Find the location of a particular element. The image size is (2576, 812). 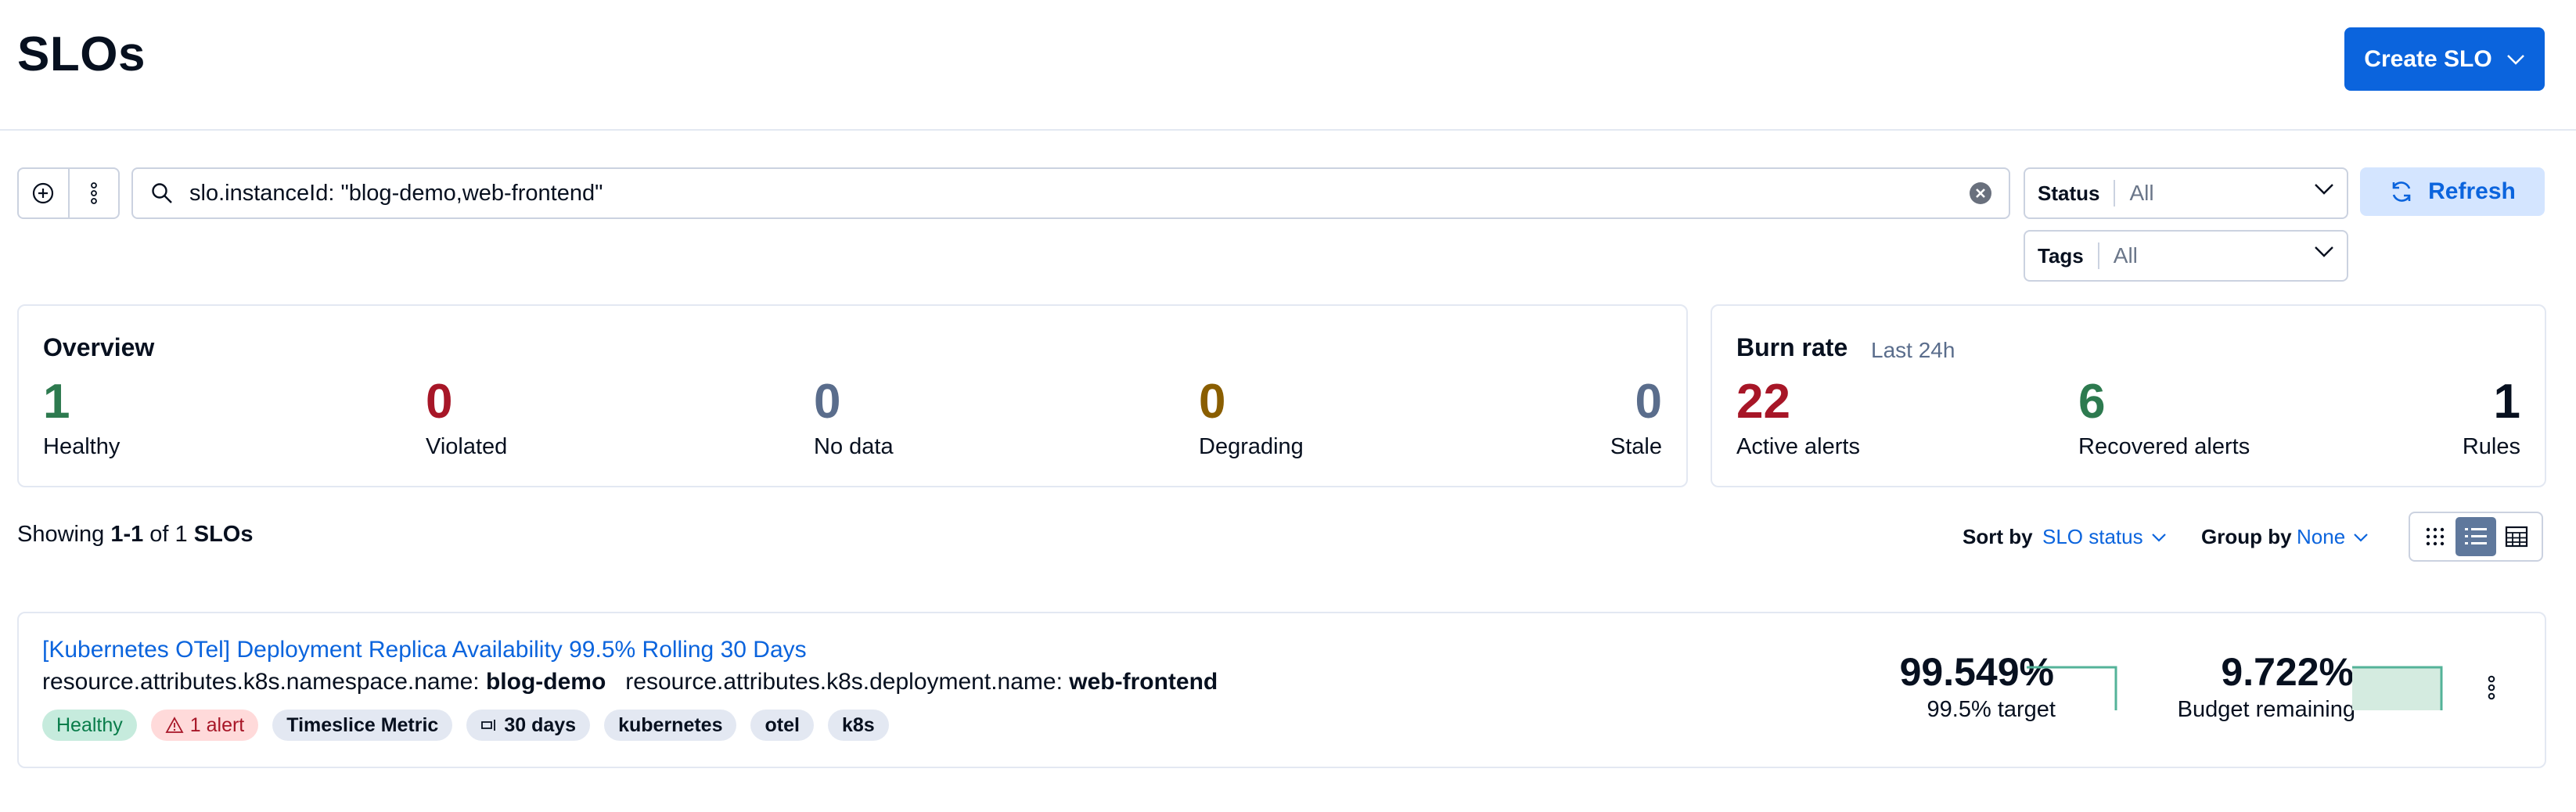

stat-label: Stale is located at coordinates (1636, 446).